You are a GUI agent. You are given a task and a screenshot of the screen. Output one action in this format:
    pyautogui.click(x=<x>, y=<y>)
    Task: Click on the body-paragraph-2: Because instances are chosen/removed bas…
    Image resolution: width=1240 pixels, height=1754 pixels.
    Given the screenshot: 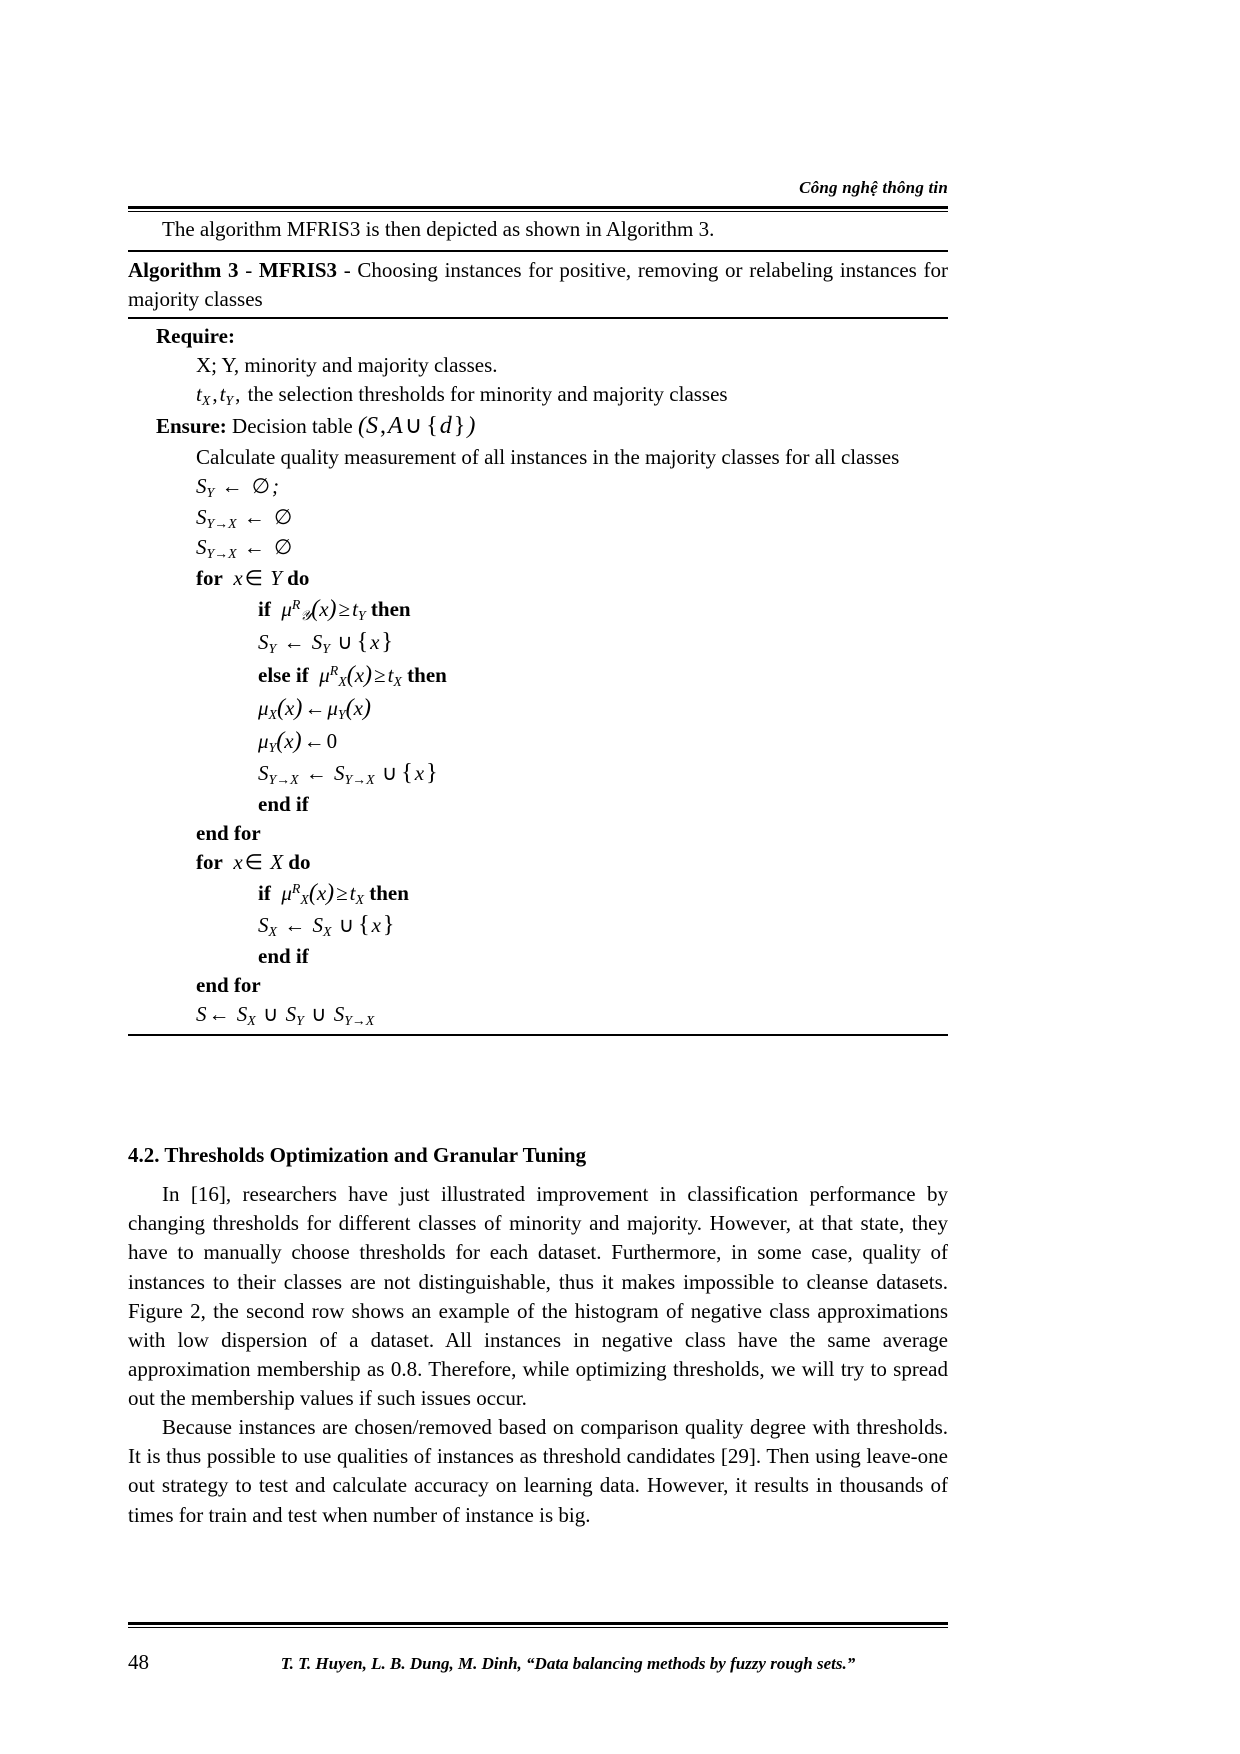 What is the action you would take?
    pyautogui.click(x=538, y=1471)
    